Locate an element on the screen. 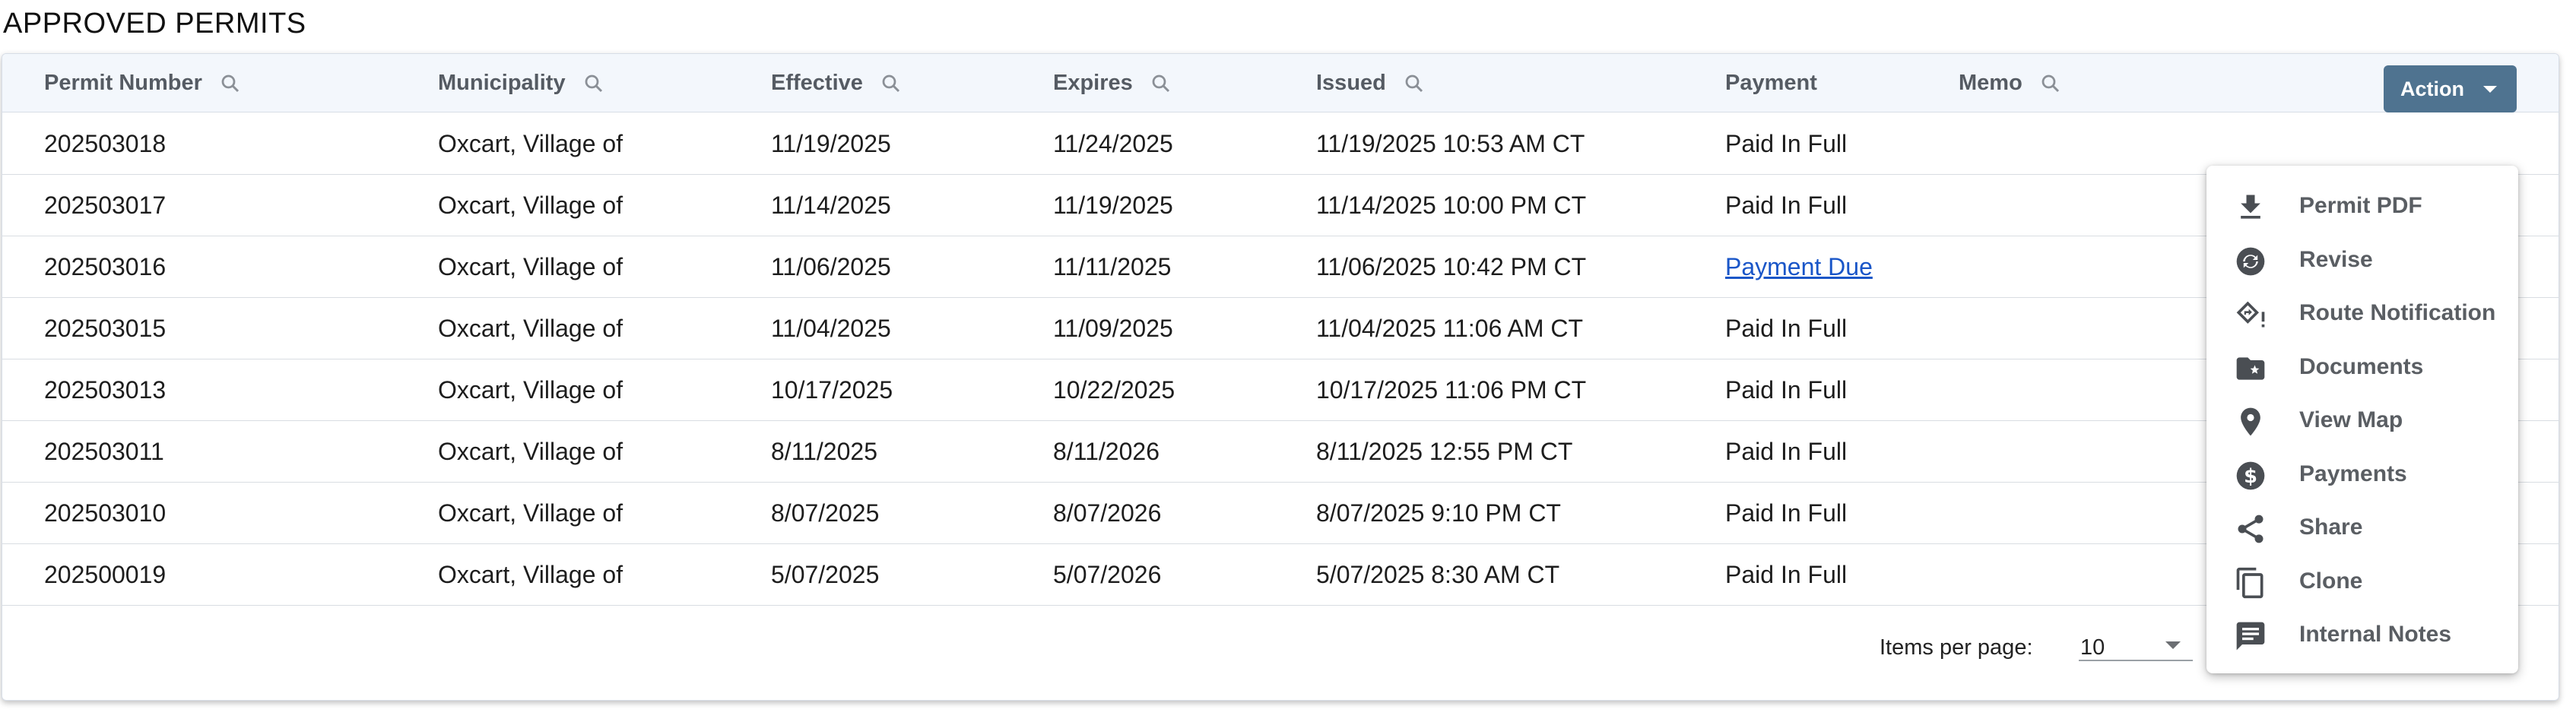 This screenshot has width=2576, height=722. column-header-effective: Effective is located at coordinates (837, 83).